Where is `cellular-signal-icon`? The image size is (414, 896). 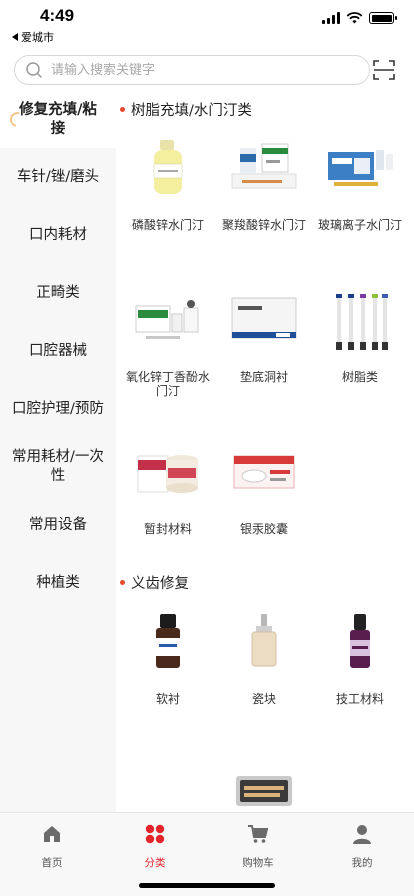
cellular-signal-icon is located at coordinates (331, 18).